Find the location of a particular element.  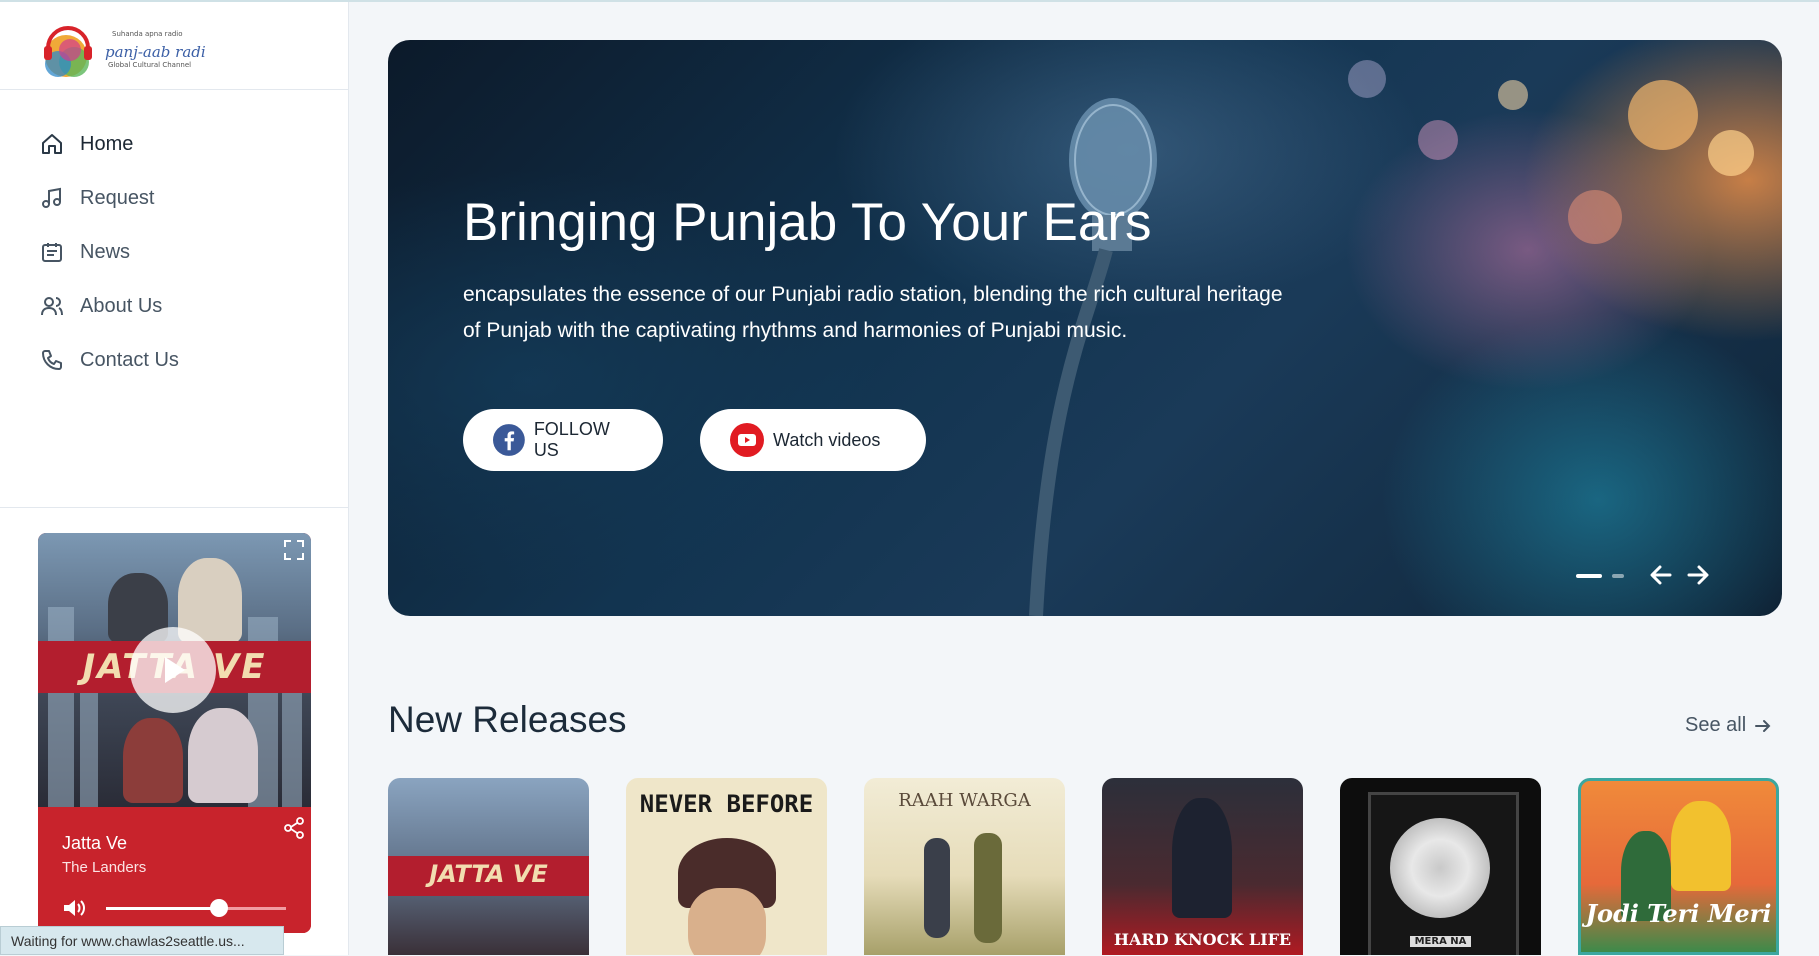

calendar-icon is located at coordinates (52, 252).